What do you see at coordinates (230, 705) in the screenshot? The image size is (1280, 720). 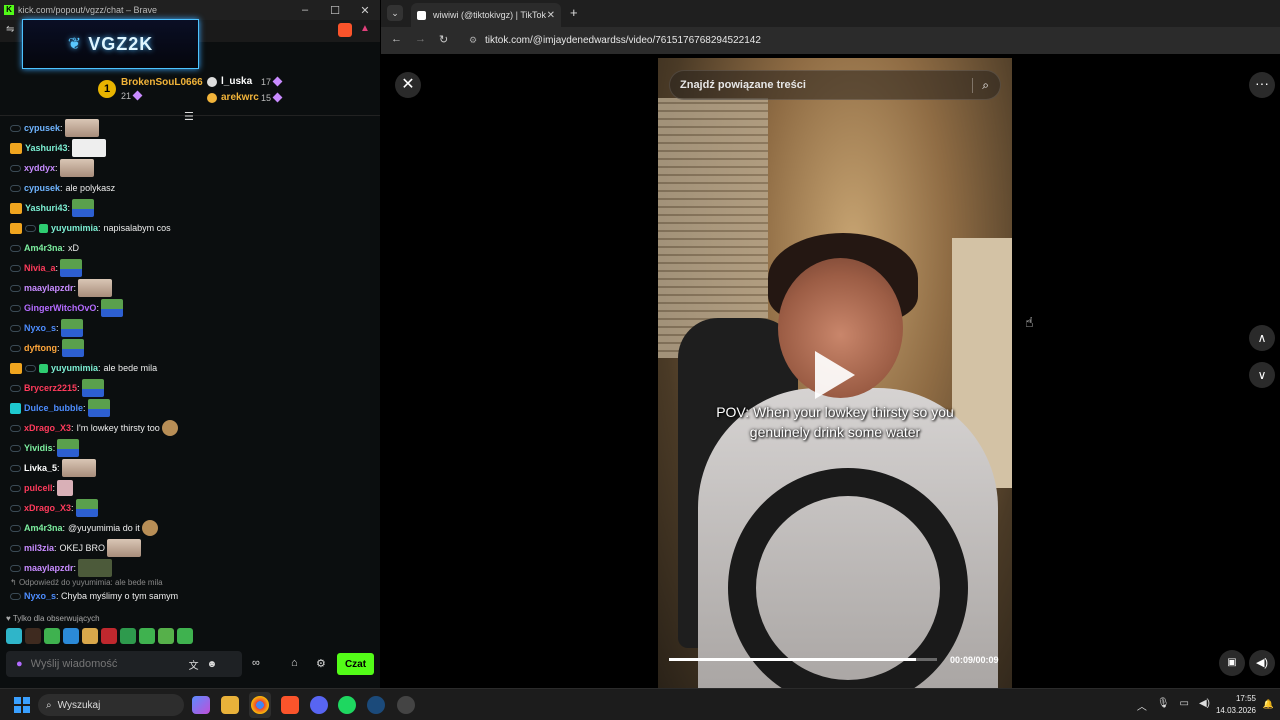 I see `file-explorer-icon` at bounding box center [230, 705].